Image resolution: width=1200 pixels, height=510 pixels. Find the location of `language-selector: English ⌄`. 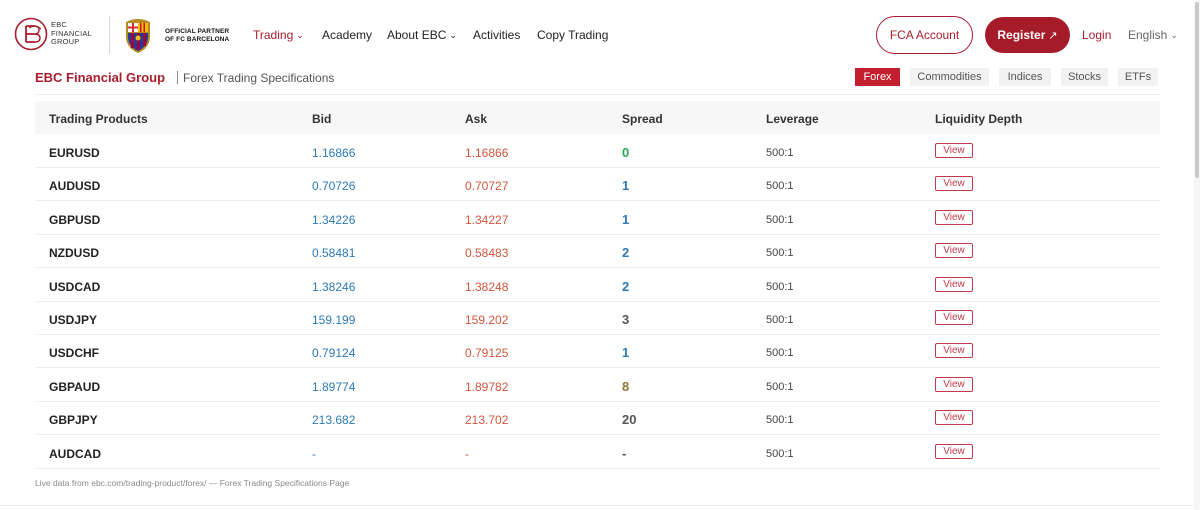

language-selector: English ⌄ is located at coordinates (1153, 35).